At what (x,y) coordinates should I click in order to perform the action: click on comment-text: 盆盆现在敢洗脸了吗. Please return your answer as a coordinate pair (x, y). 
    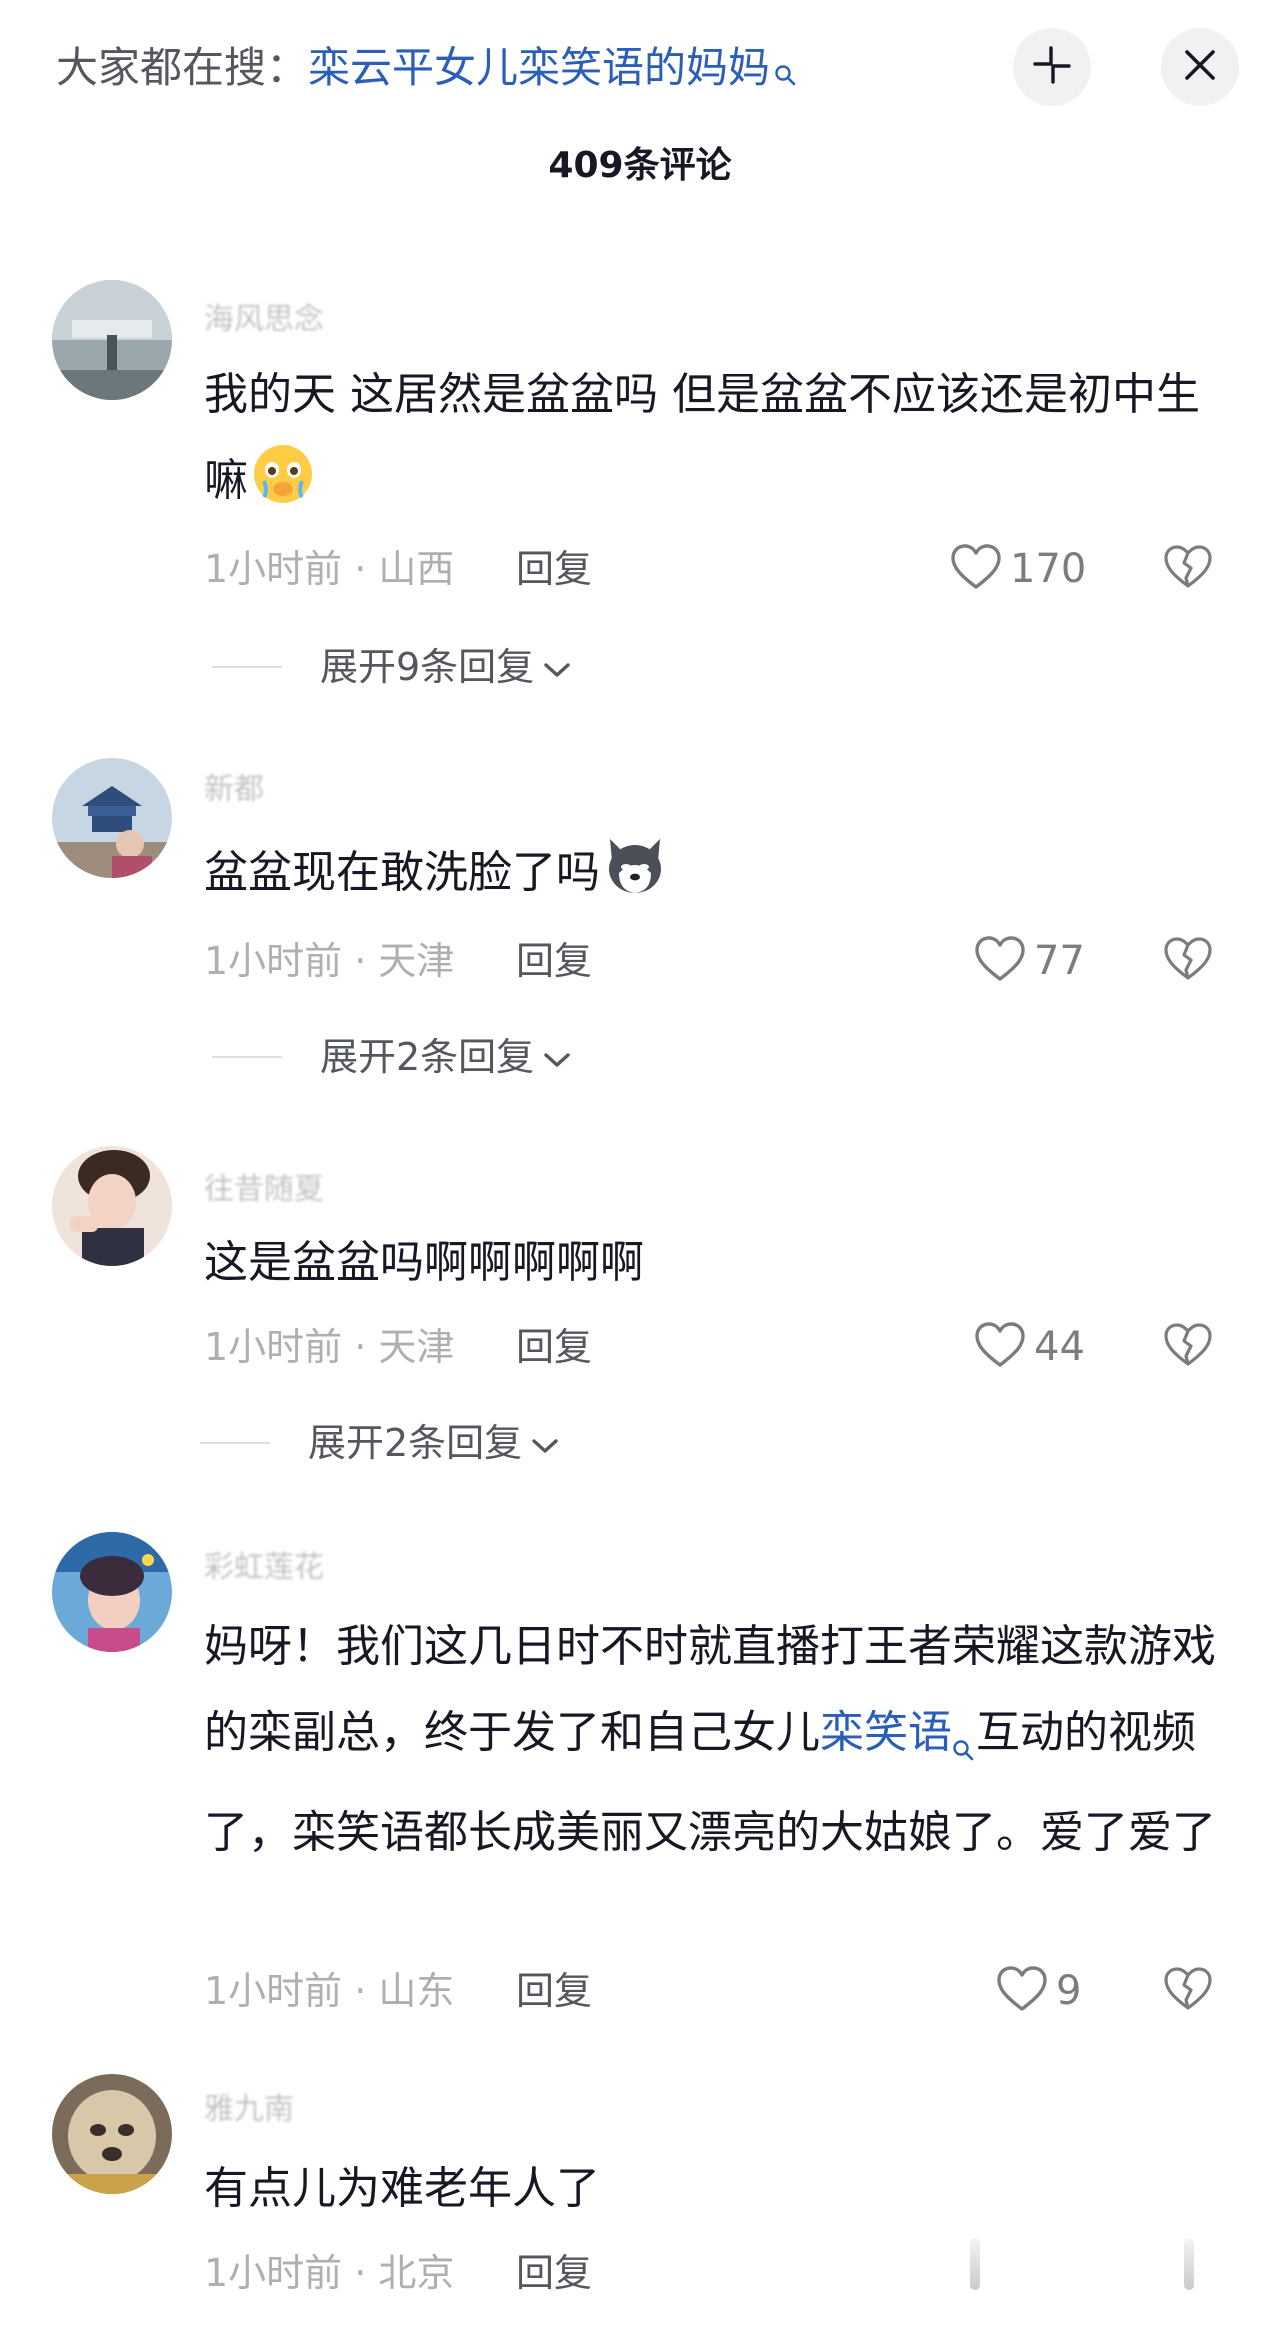
    Looking at the image, I should click on (719, 873).